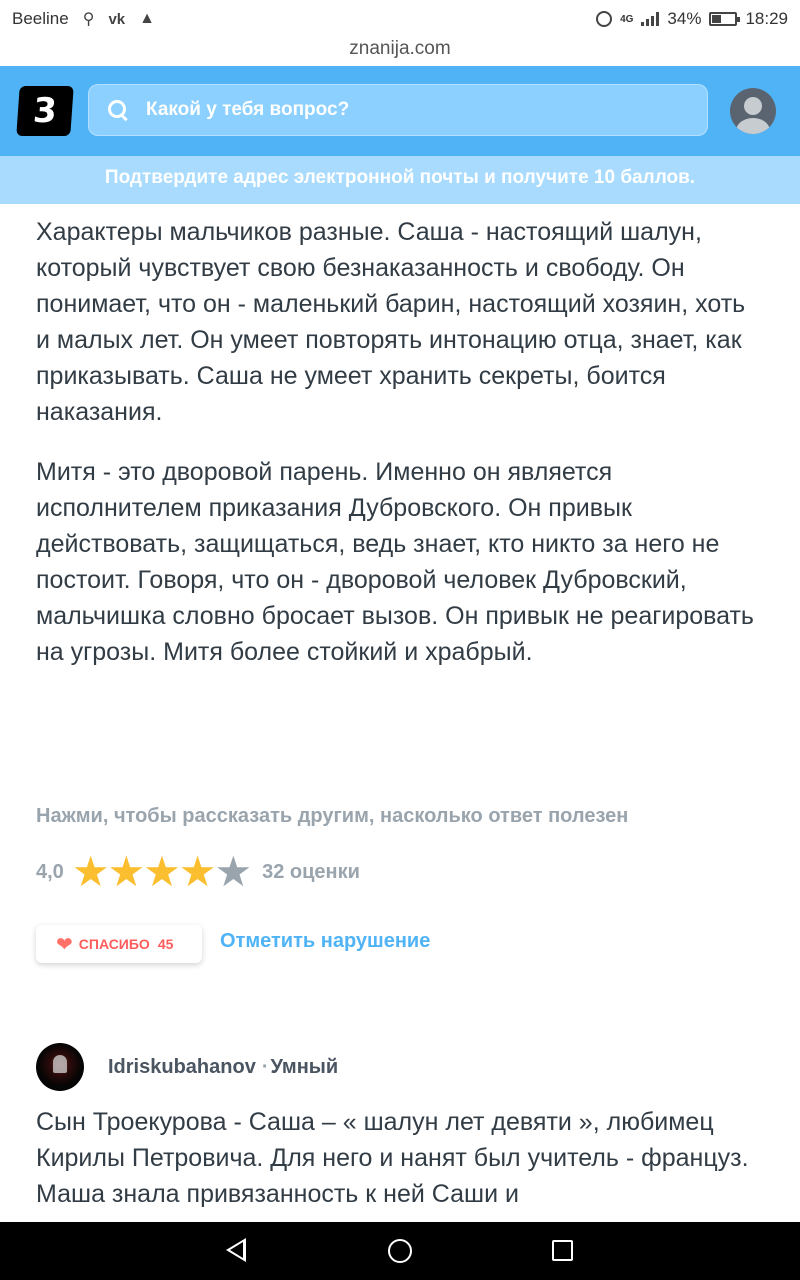  What do you see at coordinates (766, 18) in the screenshot?
I see `clock: 18:29` at bounding box center [766, 18].